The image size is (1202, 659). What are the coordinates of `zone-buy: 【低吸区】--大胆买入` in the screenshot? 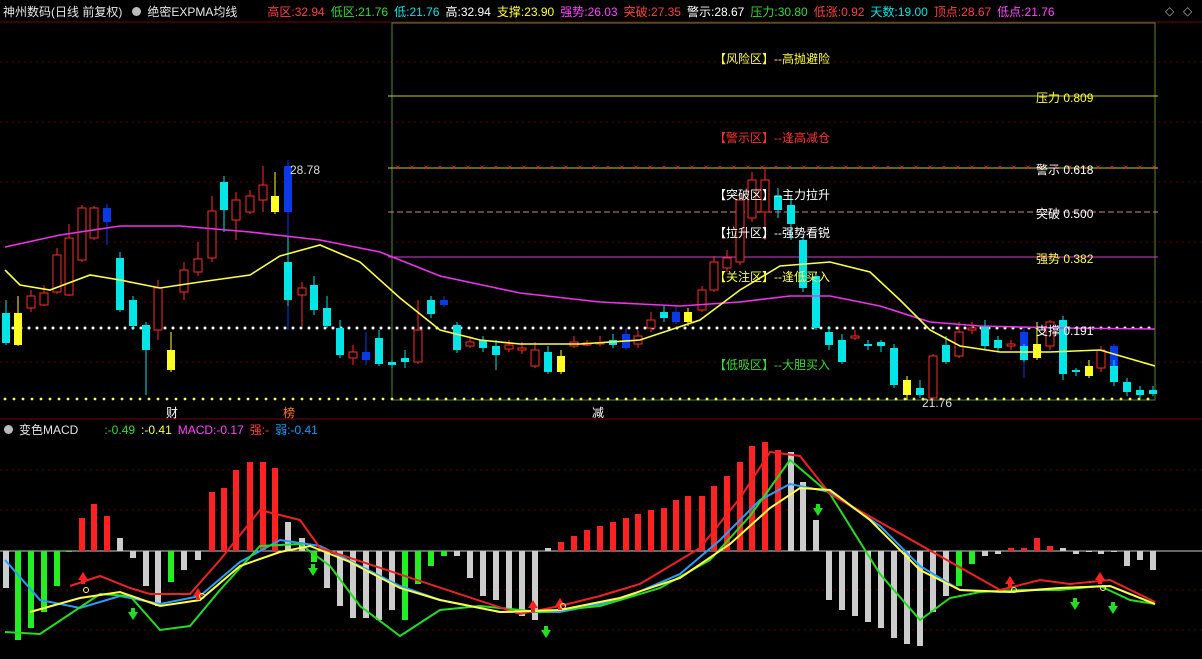 It's located at (772, 365).